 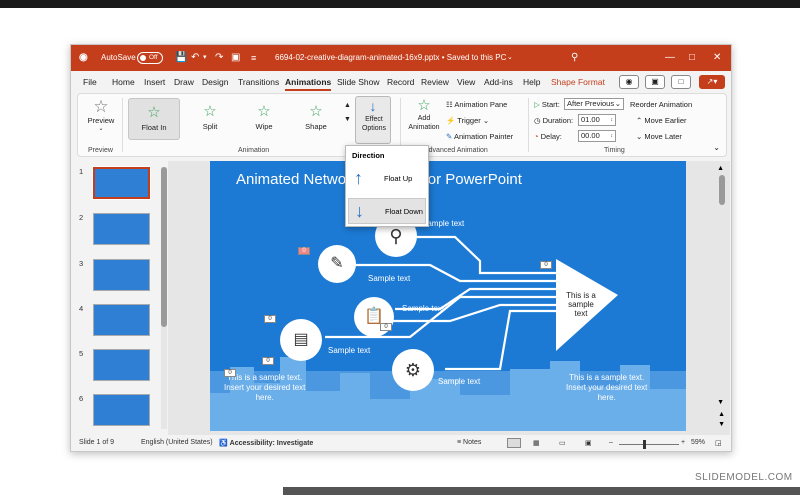 I want to click on save-icon: 💾, so click(x=181, y=58).